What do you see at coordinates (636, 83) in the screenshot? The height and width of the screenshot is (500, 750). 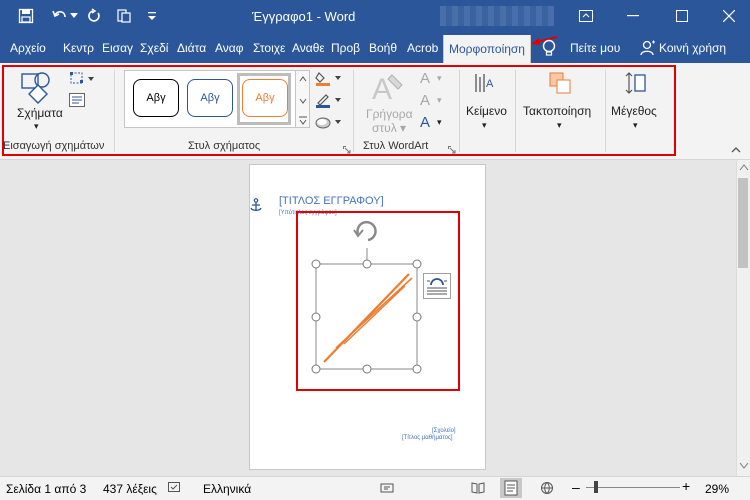 I see `size-icon` at bounding box center [636, 83].